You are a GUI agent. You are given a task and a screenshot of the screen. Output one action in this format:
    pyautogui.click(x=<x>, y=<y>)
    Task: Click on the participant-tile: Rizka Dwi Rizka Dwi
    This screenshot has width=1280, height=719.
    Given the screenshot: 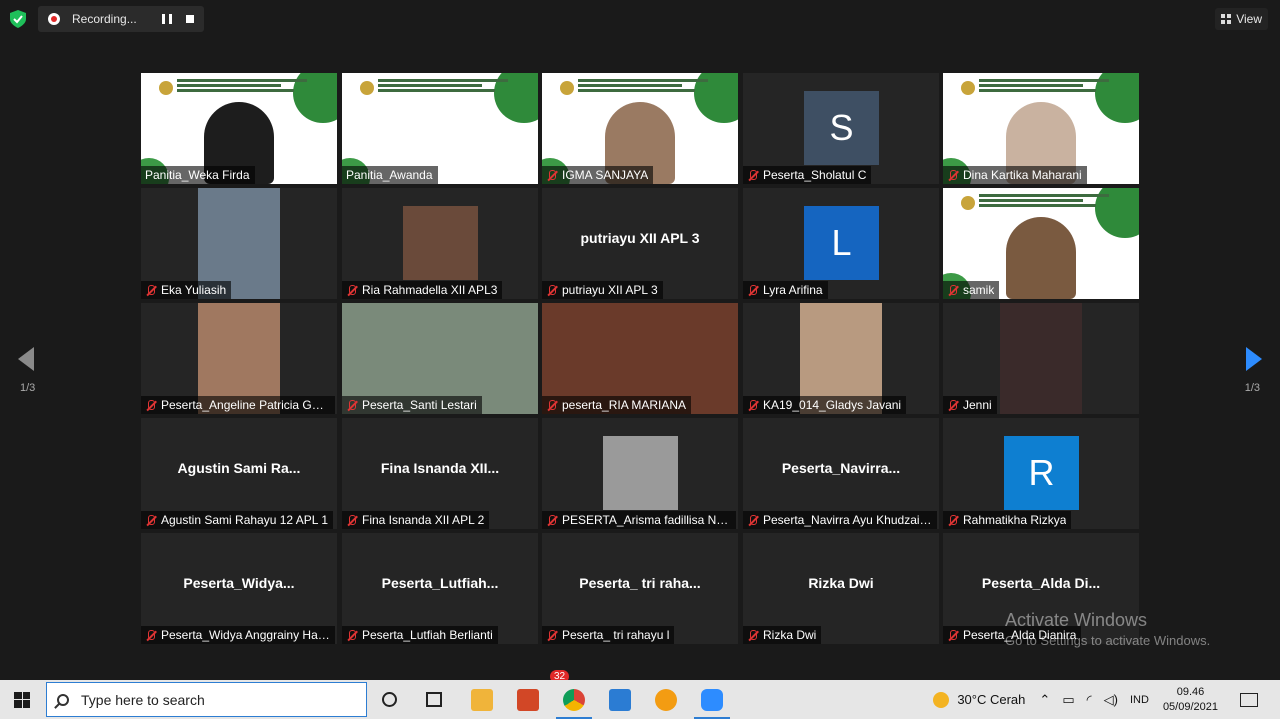 What is the action you would take?
    pyautogui.click(x=841, y=588)
    